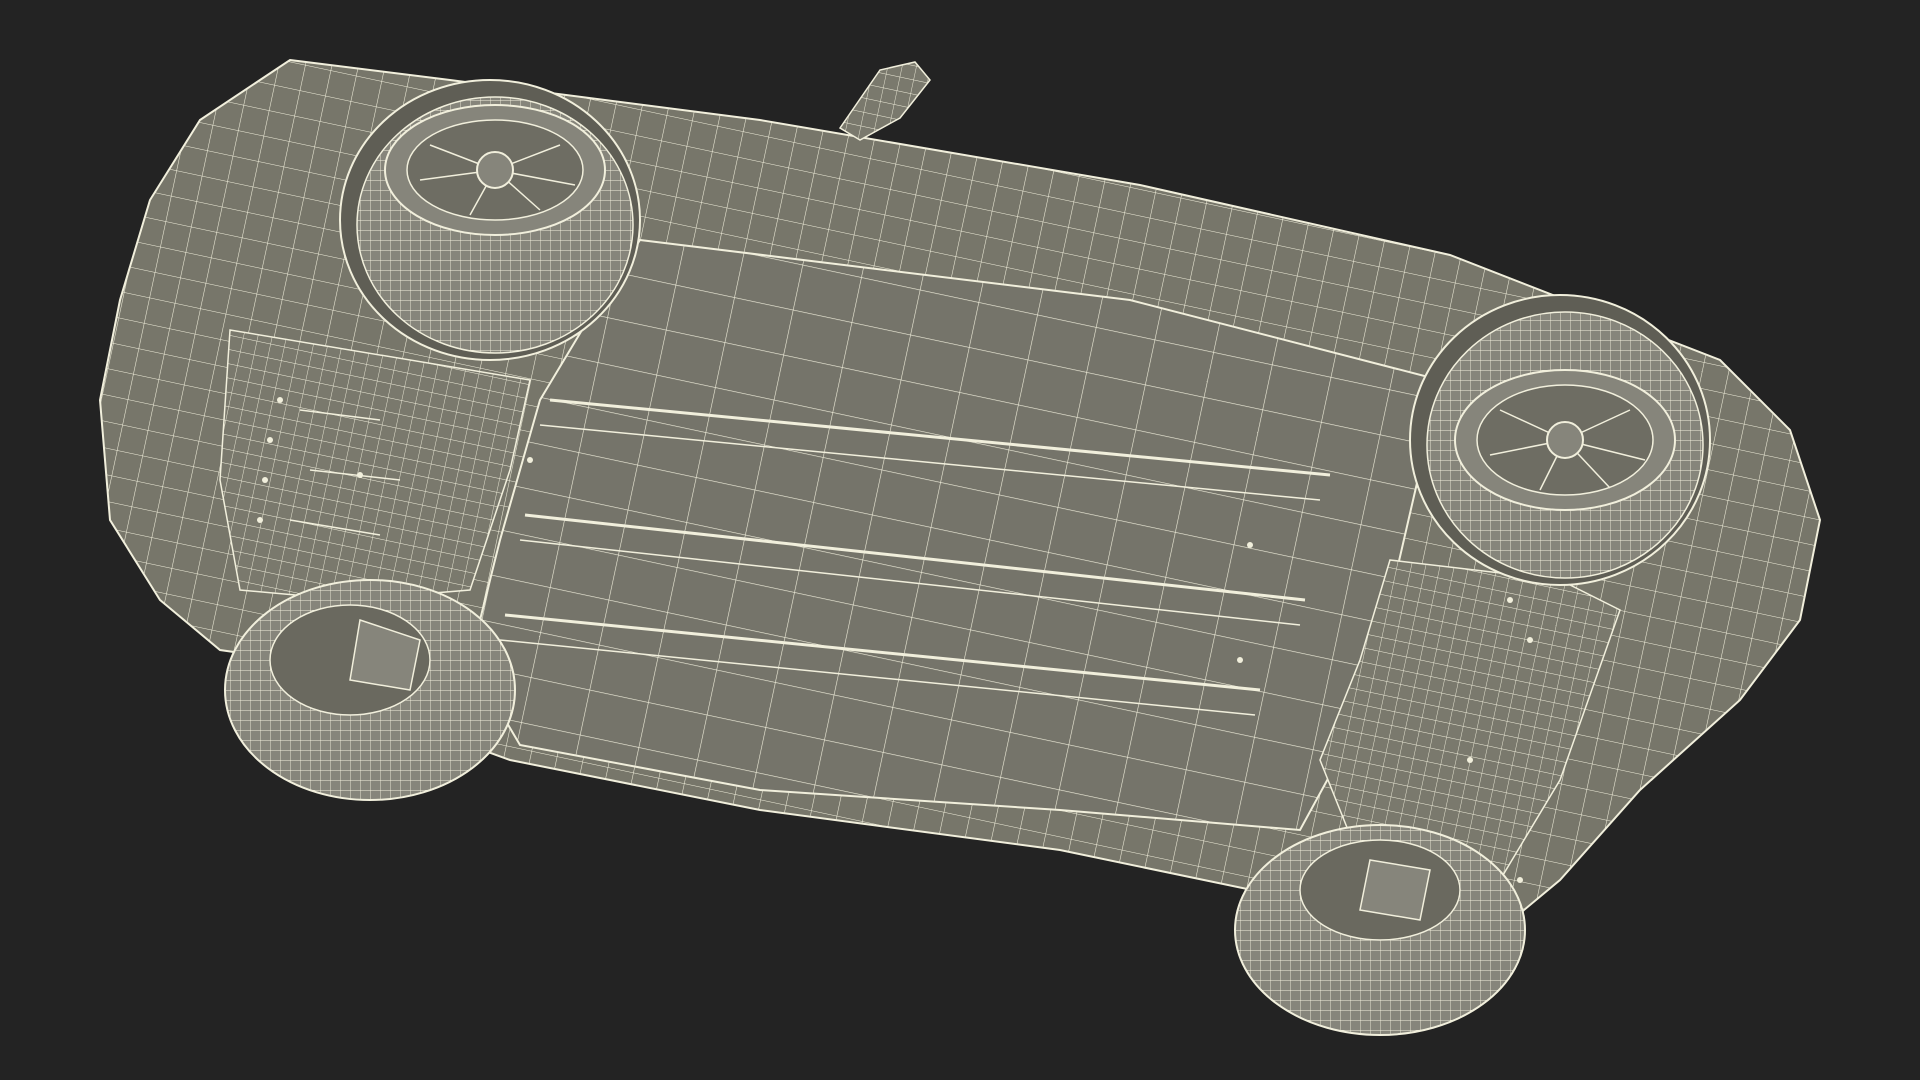  What do you see at coordinates (884, 101) in the screenshot?
I see `side-mirror` at bounding box center [884, 101].